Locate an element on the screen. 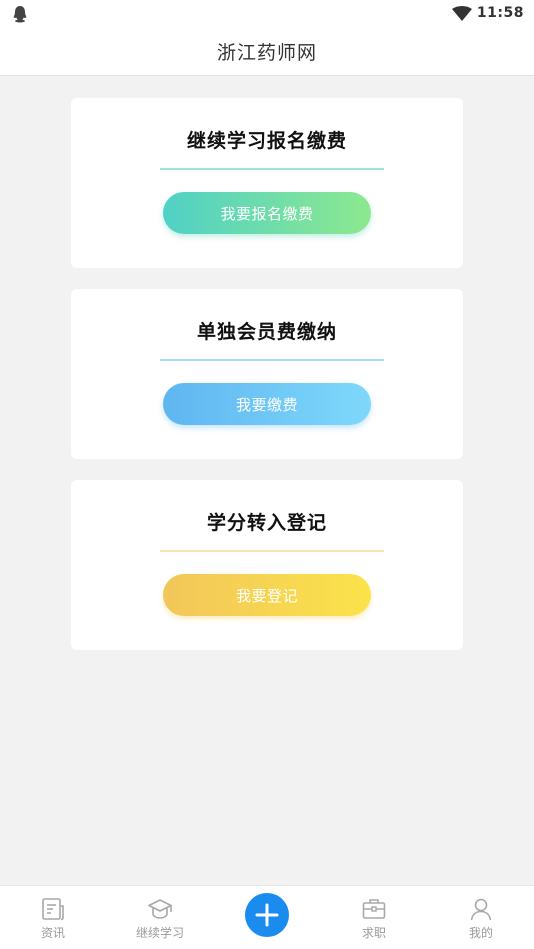  nav-label: 求职 is located at coordinates (373, 933).